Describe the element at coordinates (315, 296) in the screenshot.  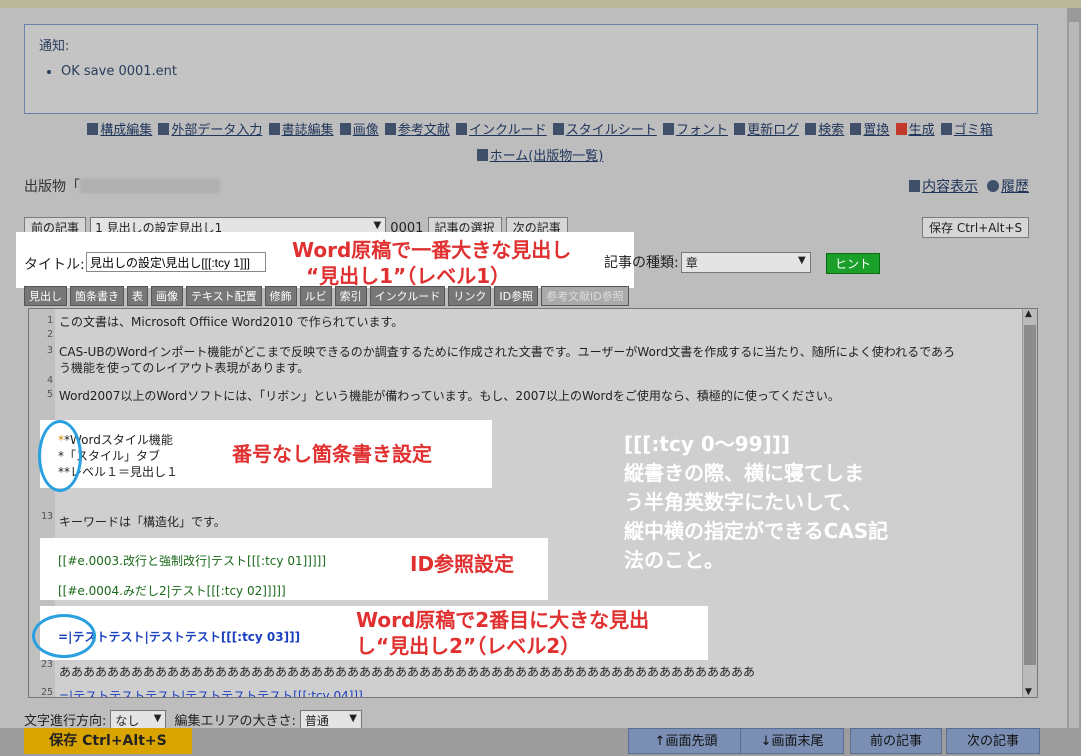
I see `toolbar-ruby: ルビ` at that location.